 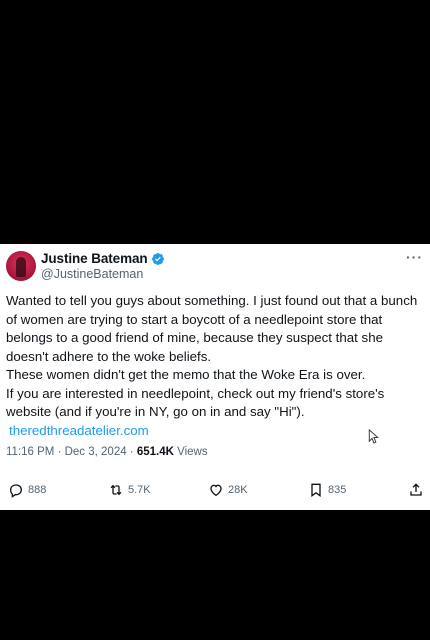 I want to click on repost-button: 5.7K, so click(x=129, y=490).